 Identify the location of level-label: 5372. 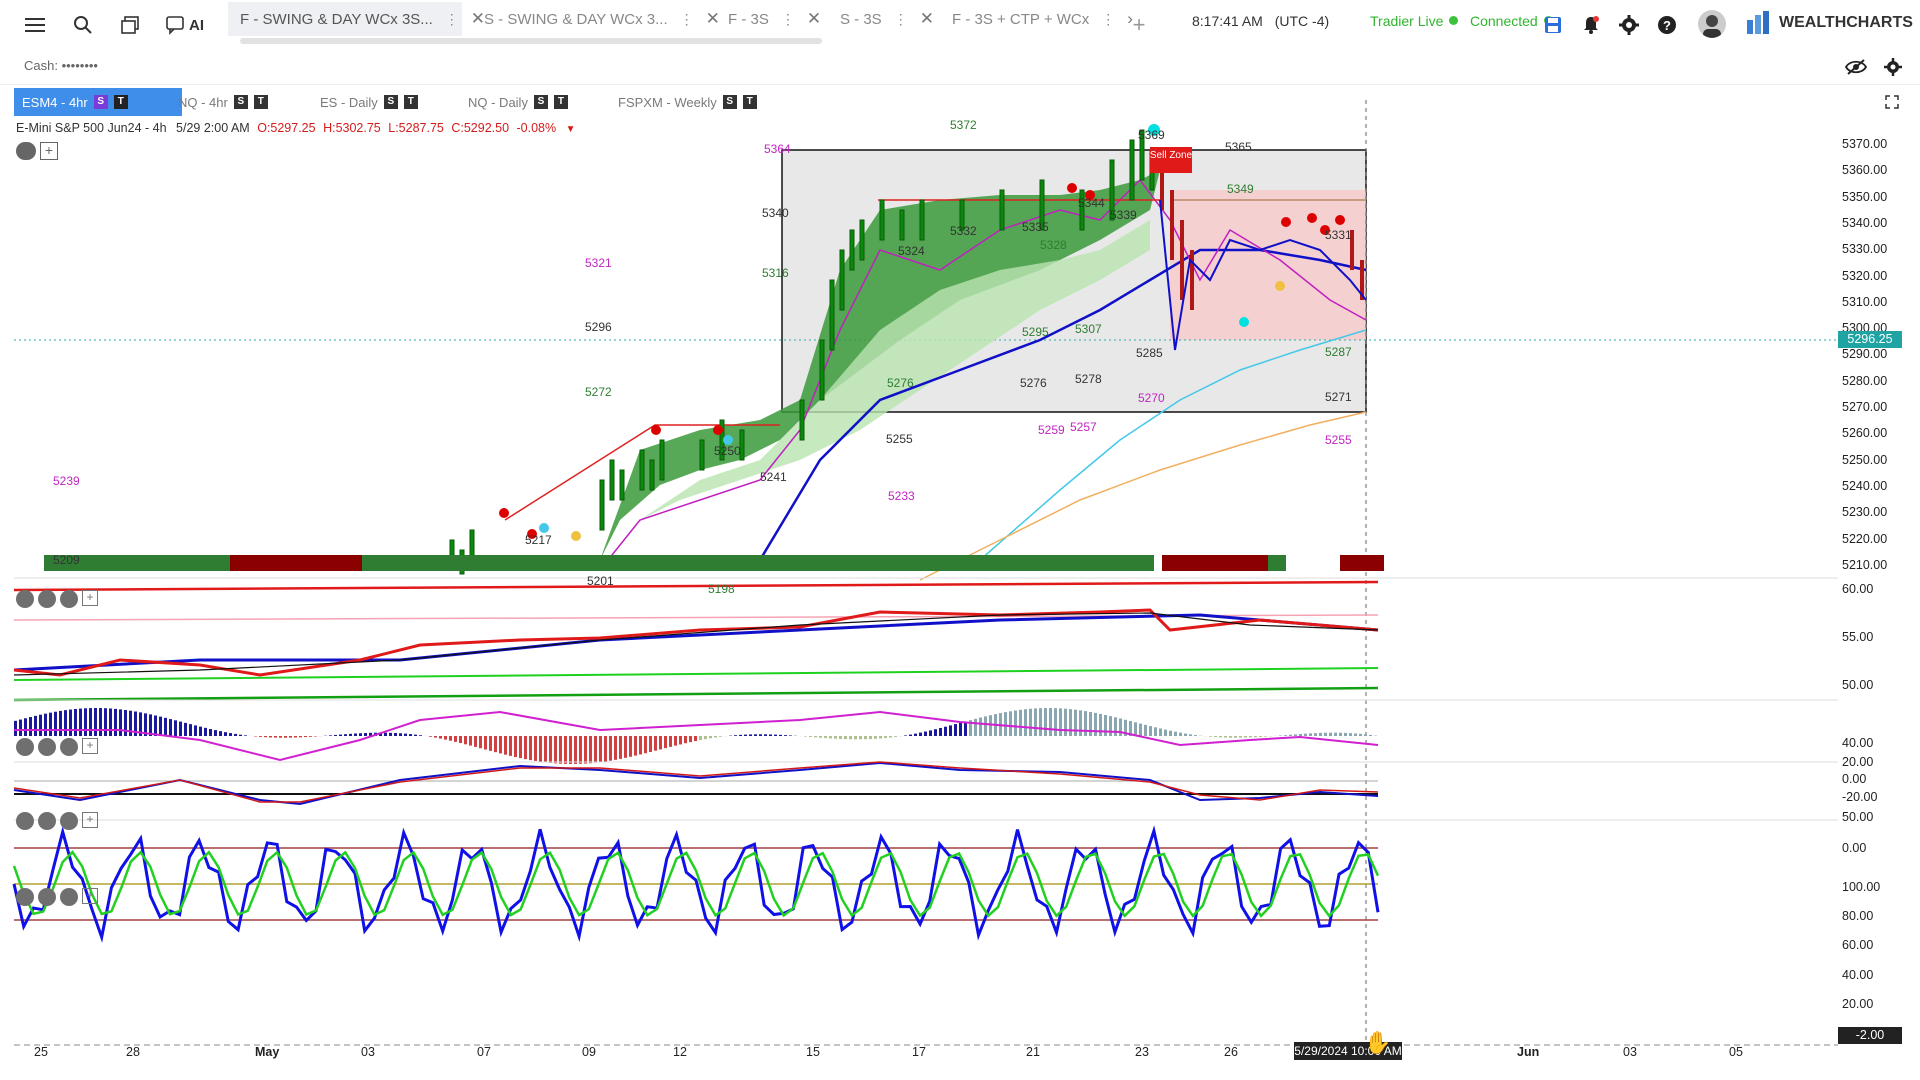
(963, 125).